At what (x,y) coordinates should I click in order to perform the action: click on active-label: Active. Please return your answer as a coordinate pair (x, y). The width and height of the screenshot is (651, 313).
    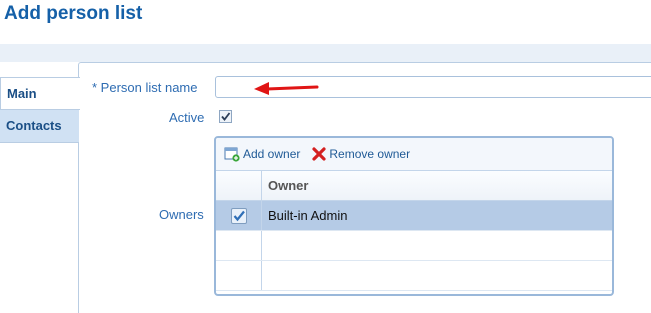
    Looking at the image, I should click on (187, 117).